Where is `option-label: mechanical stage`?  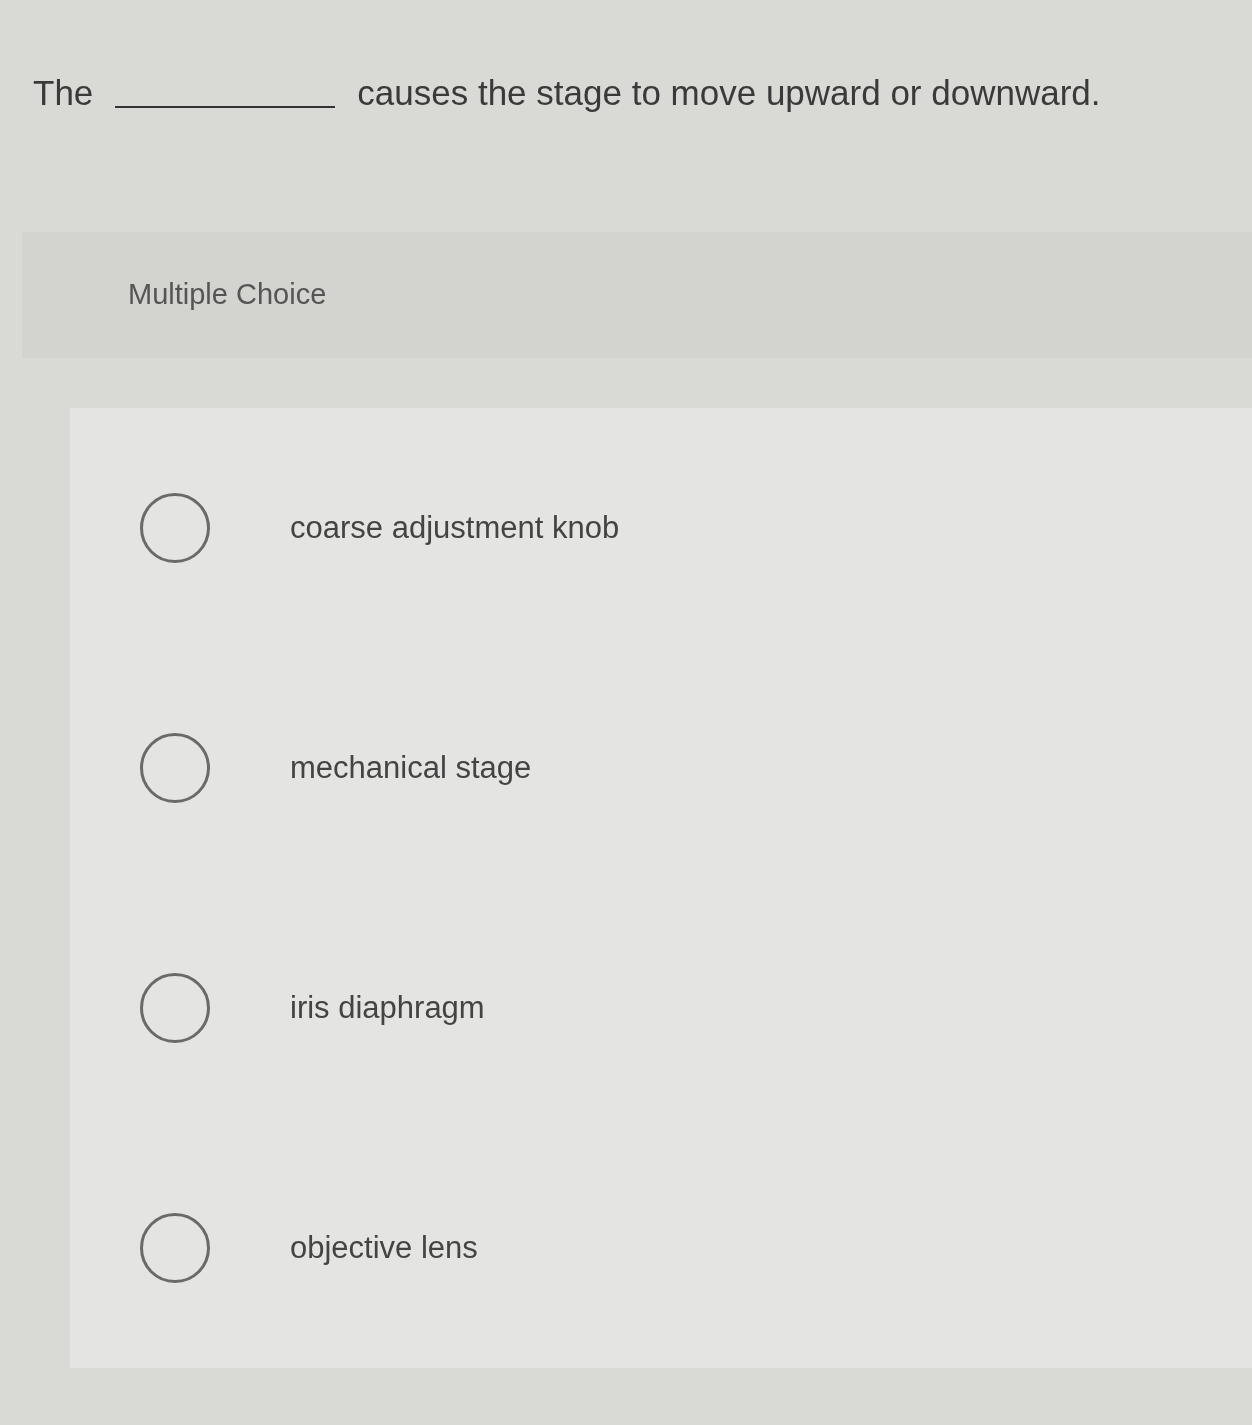
option-label: mechanical stage is located at coordinates (411, 768).